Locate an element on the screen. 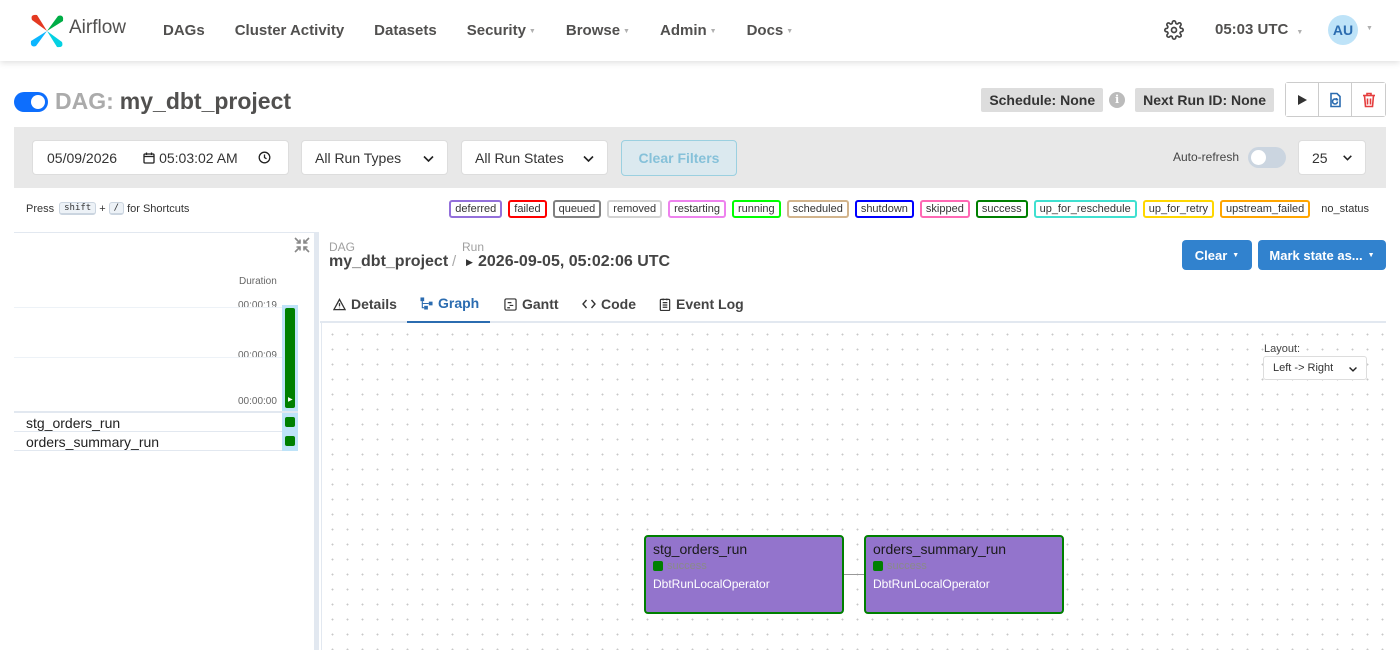 This screenshot has width=1400, height=650. nav-datasets: Datasets is located at coordinates (405, 30).